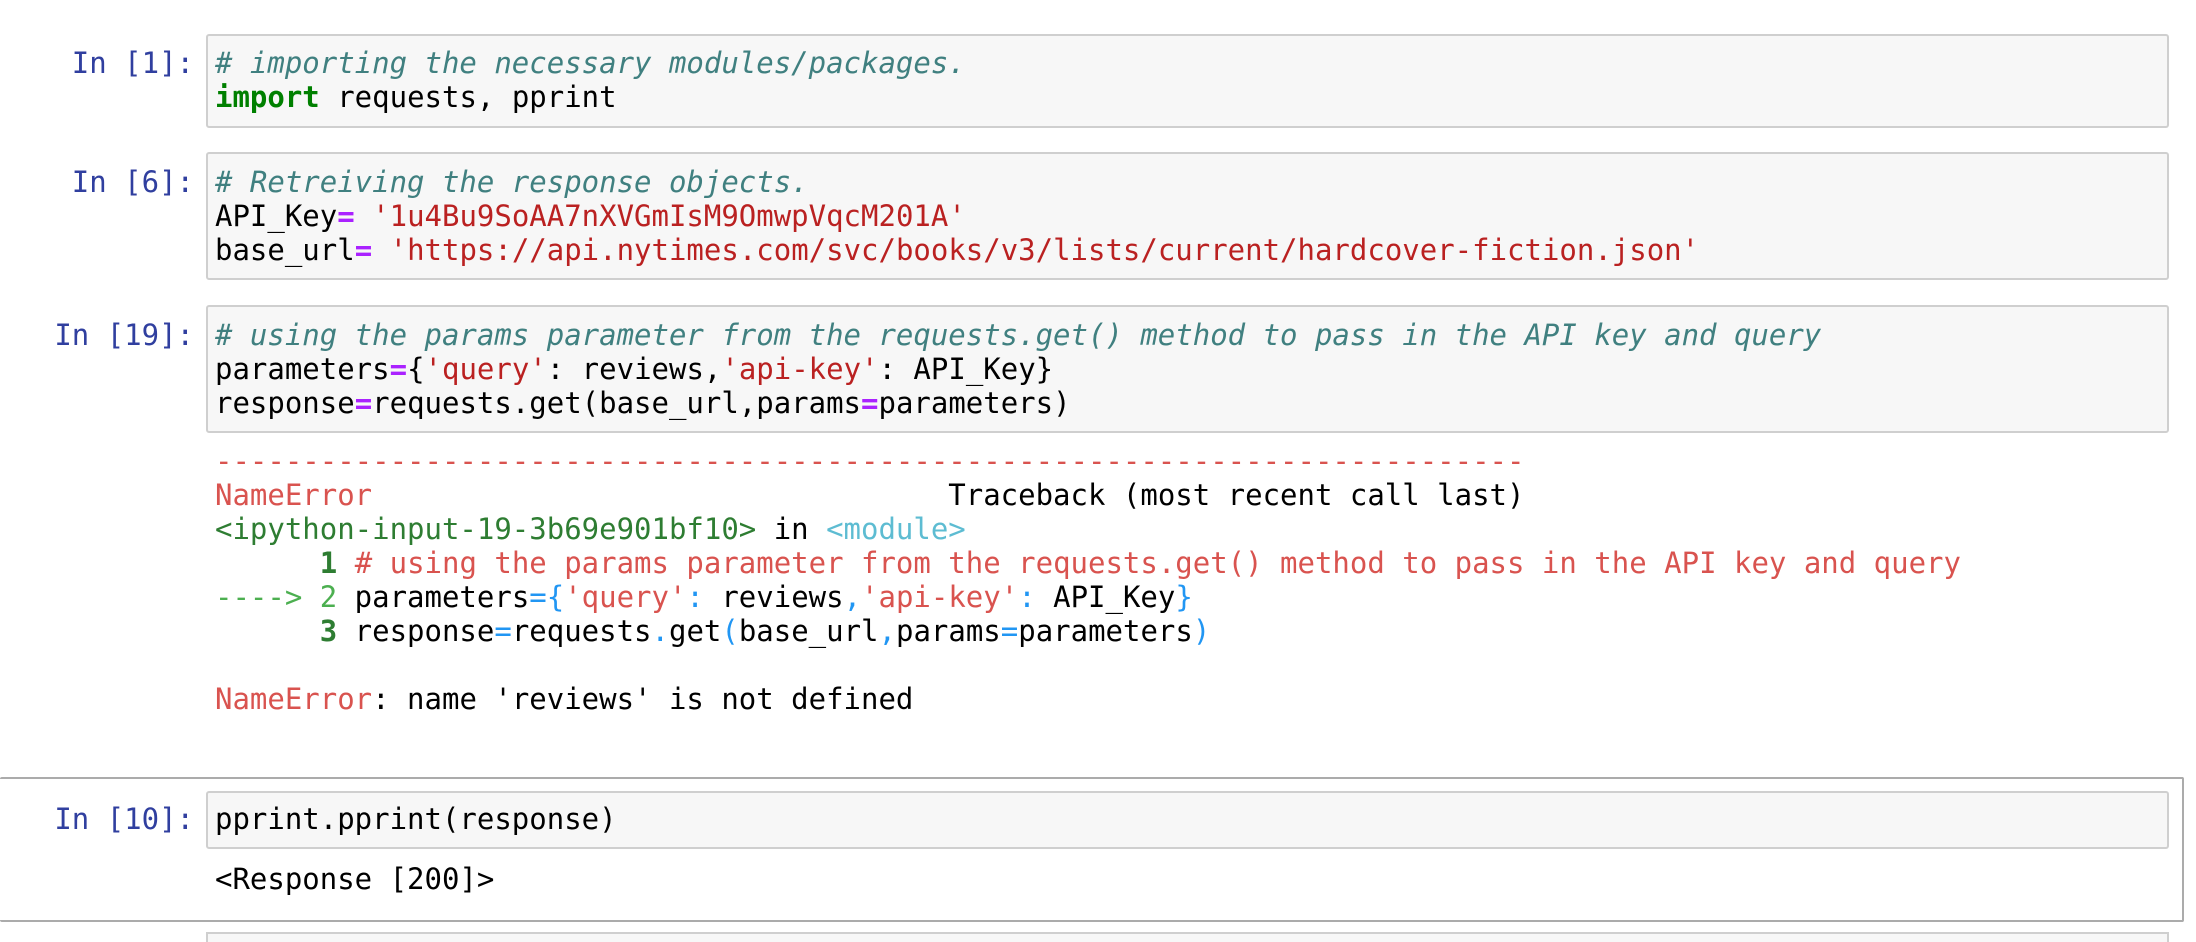  I want to click on code-token: <Response [200]>, so click(355, 879).